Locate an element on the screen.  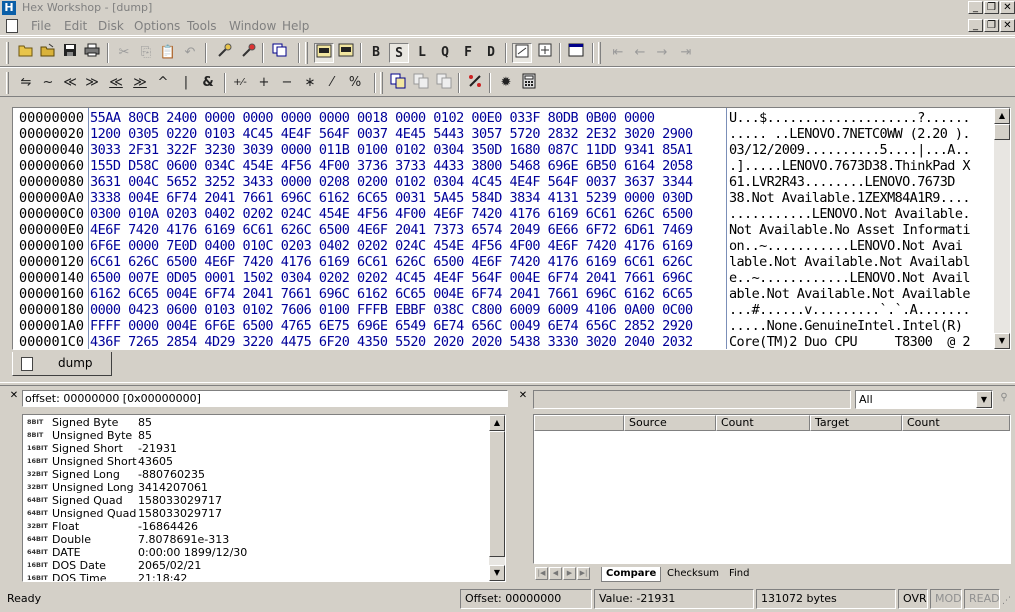
inspector-row: 64BIT DATE 0:00:00 1899/12/30 is located at coordinates (256, 552).